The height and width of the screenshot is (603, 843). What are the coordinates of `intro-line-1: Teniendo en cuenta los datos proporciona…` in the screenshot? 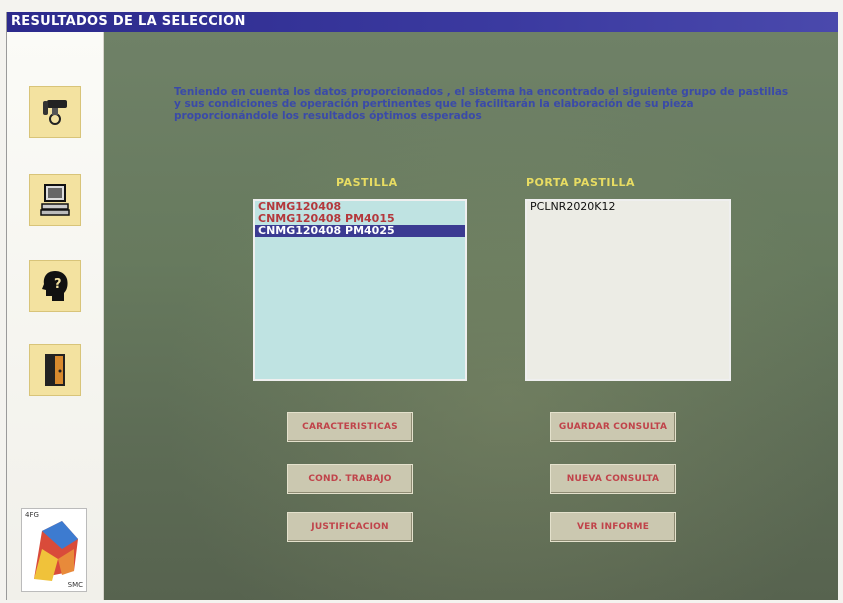 It's located at (481, 92).